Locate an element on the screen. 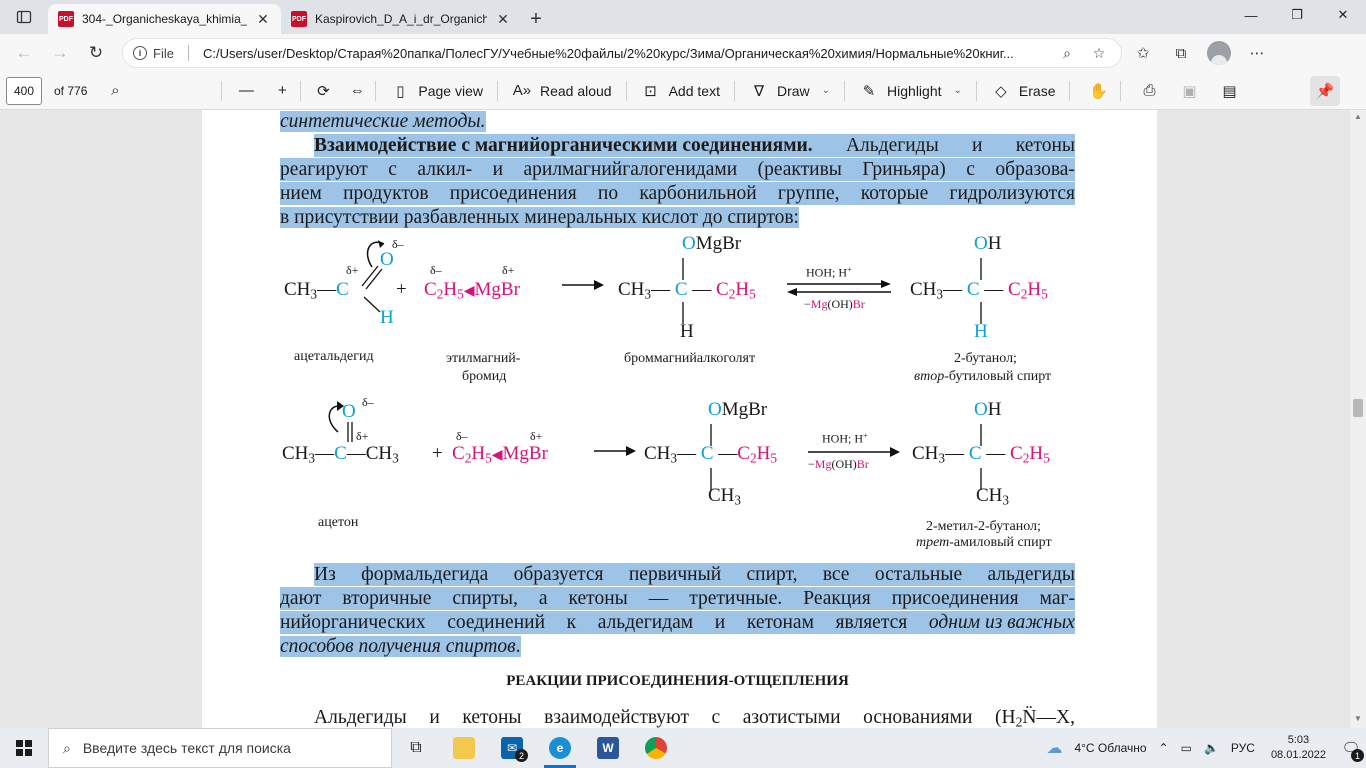 This screenshot has width=1366, height=768. task-view-icon: ⧉ is located at coordinates (416, 747).